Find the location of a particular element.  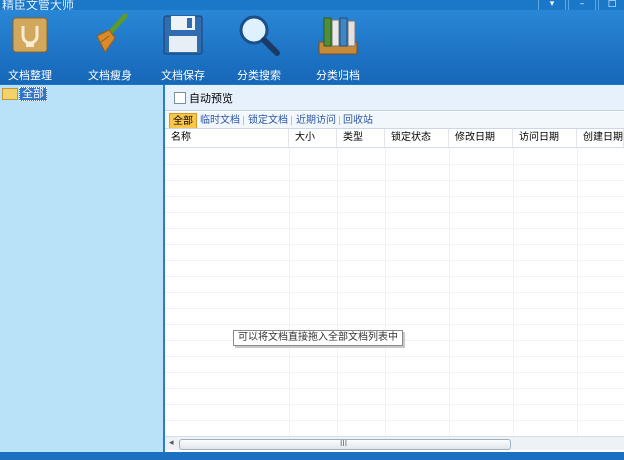

drag-hint-tooltip: 可以将文档直接拖入全部文档列表中 is located at coordinates (318, 338).